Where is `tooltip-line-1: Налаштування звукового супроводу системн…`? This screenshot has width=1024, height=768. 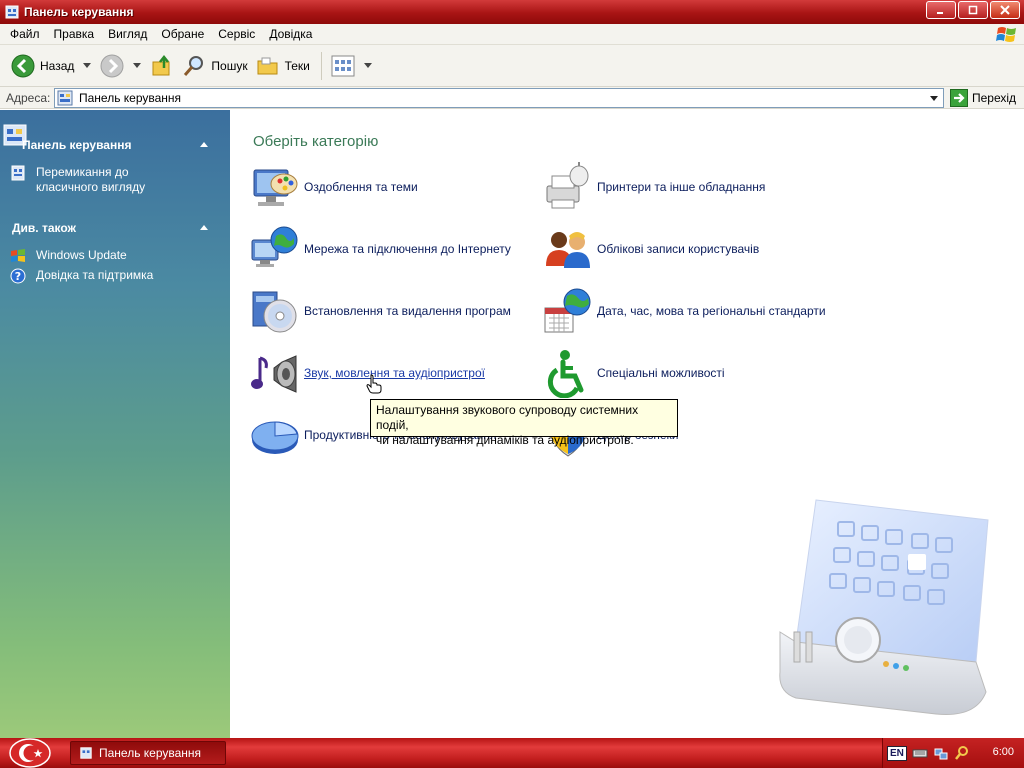 tooltip-line-1: Налаштування звукового супроводу системн… is located at coordinates (507, 417).